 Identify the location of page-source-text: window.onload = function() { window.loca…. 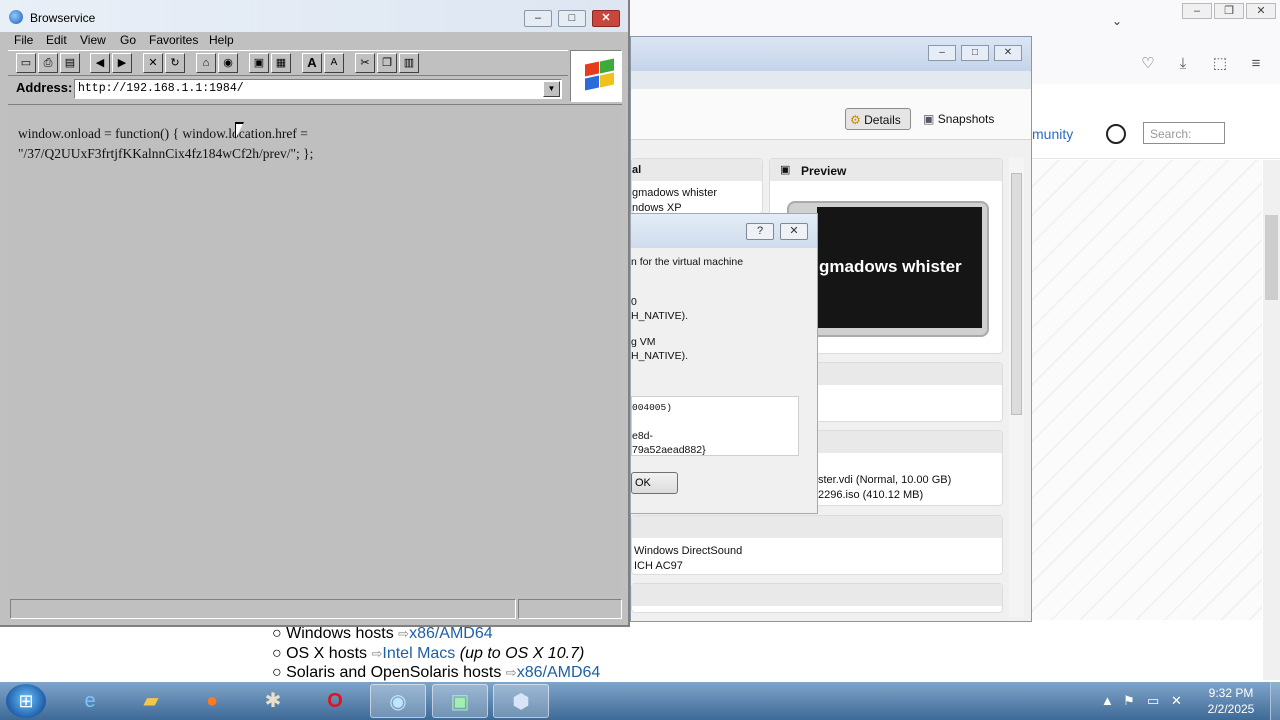
(166, 143).